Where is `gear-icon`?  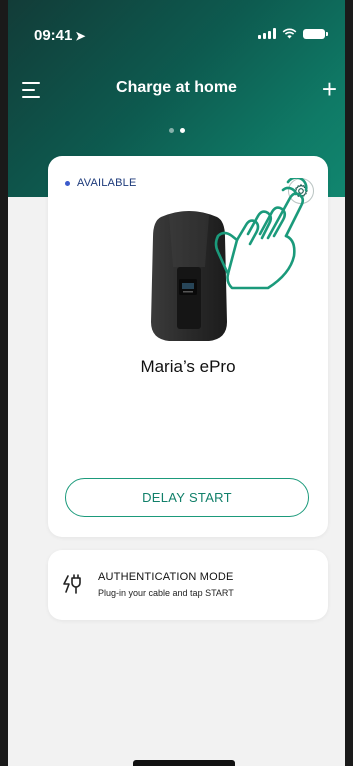
gear-icon is located at coordinates (301, 191).